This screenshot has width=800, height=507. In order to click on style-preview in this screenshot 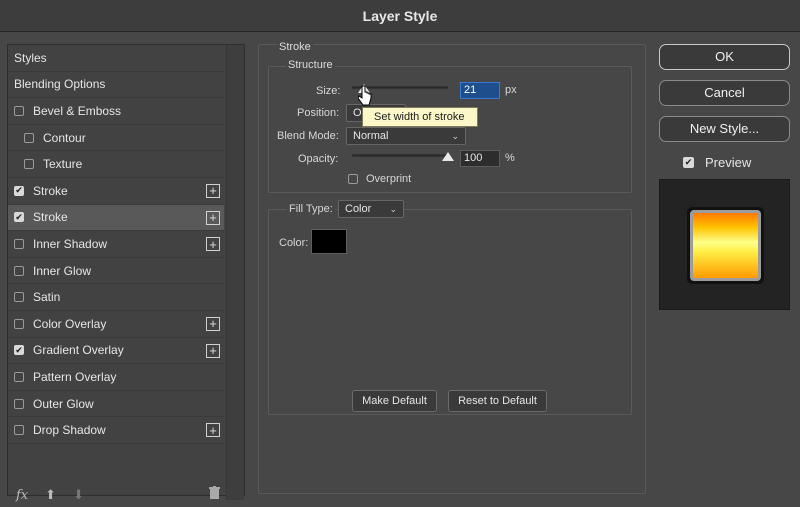, I will do `click(724, 244)`.